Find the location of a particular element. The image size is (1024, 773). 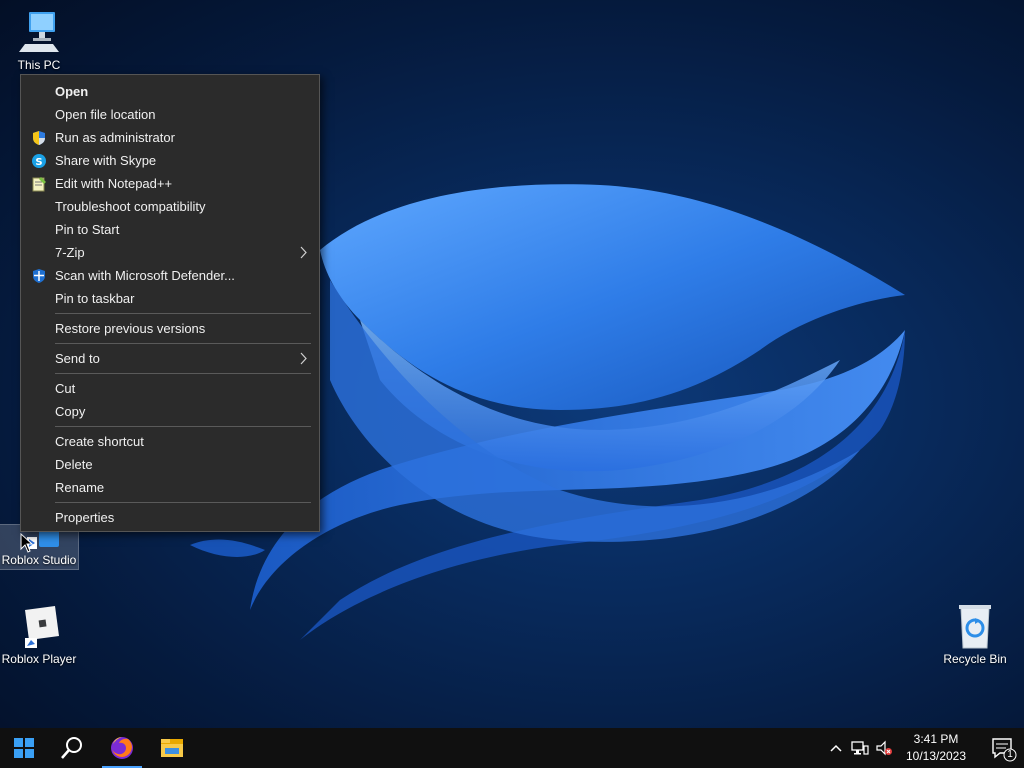

menu-item-open: Open is located at coordinates (170, 91).